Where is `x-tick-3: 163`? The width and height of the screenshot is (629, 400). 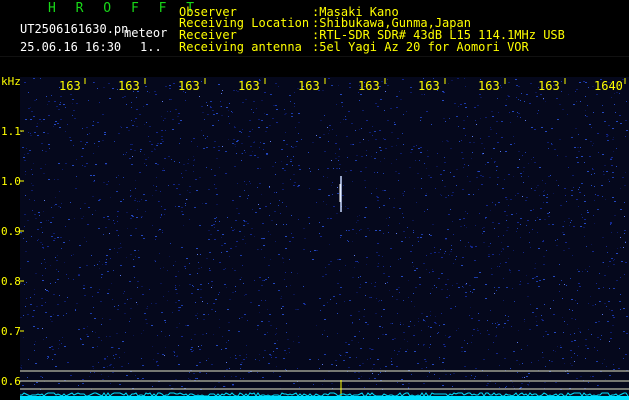
x-tick-3: 163 is located at coordinates (189, 86).